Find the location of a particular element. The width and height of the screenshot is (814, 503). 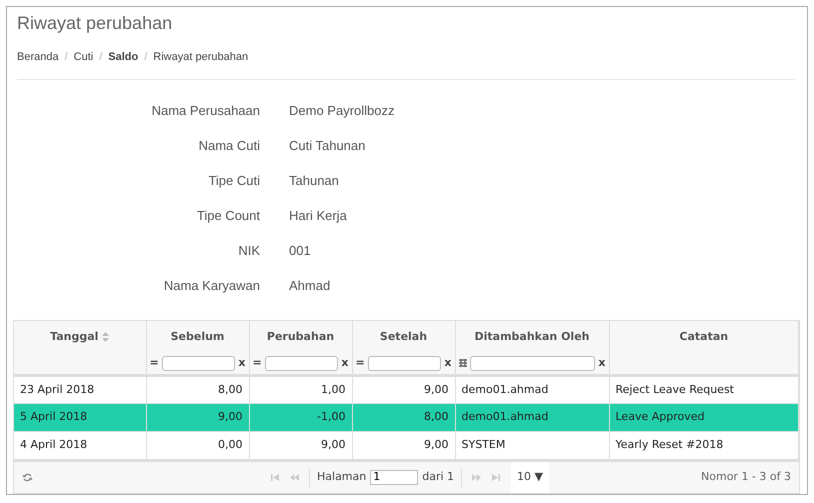

table-cell: 8,00 is located at coordinates (403, 418).